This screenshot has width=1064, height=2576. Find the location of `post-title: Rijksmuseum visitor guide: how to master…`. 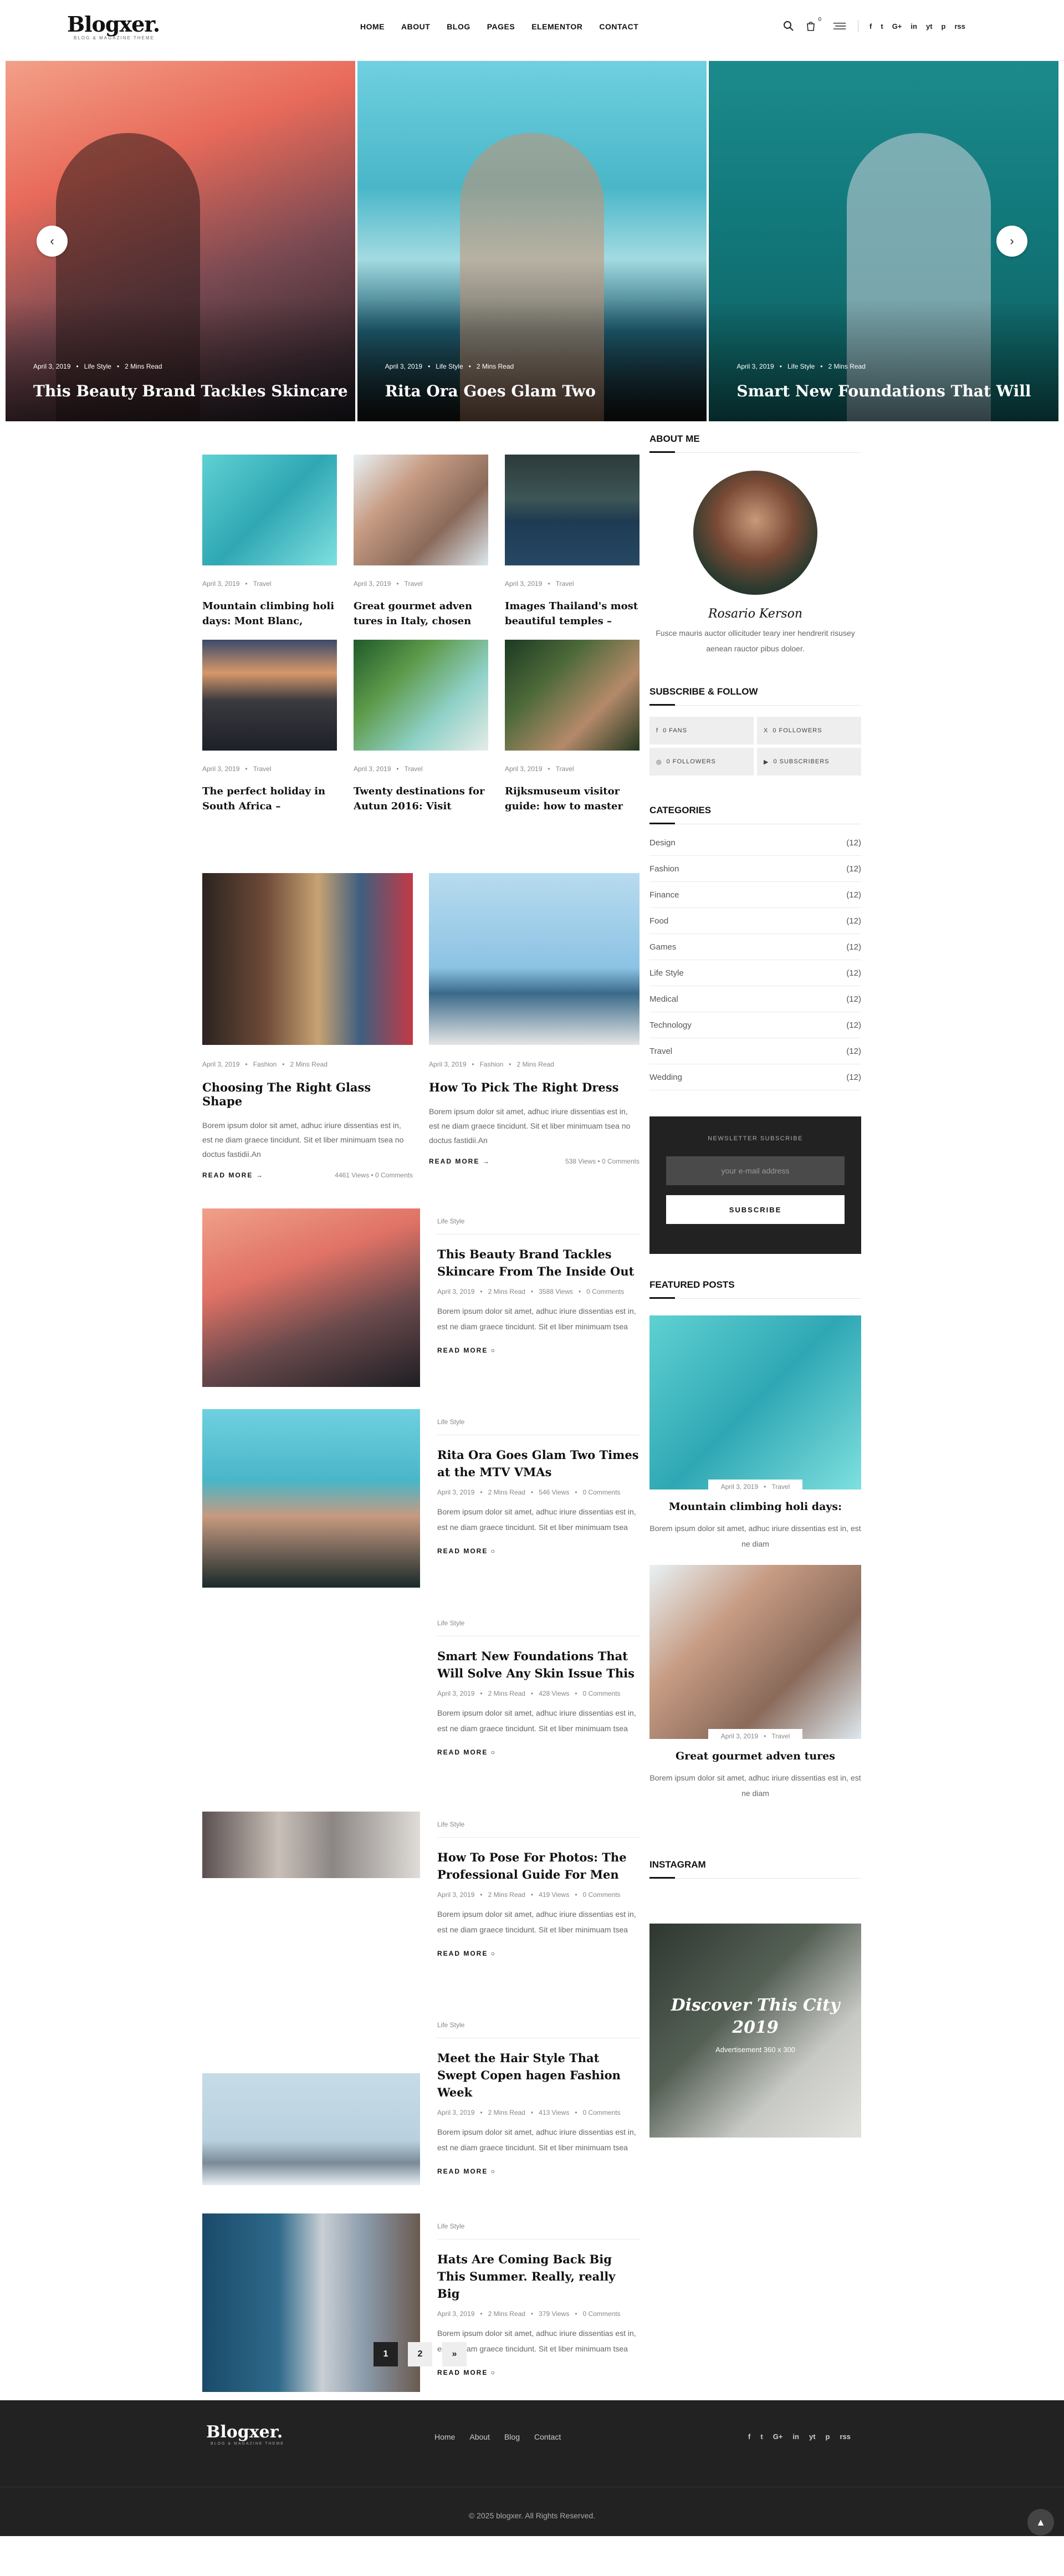

post-title: Rijksmuseum visitor guide: how to master… is located at coordinates (572, 799).